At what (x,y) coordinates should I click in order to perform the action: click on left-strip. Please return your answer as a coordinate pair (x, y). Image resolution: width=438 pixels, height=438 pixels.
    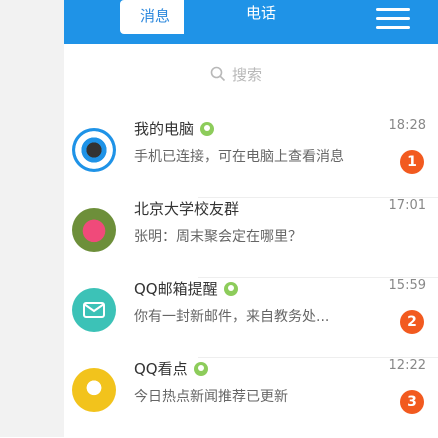
    Looking at the image, I should click on (32, 218).